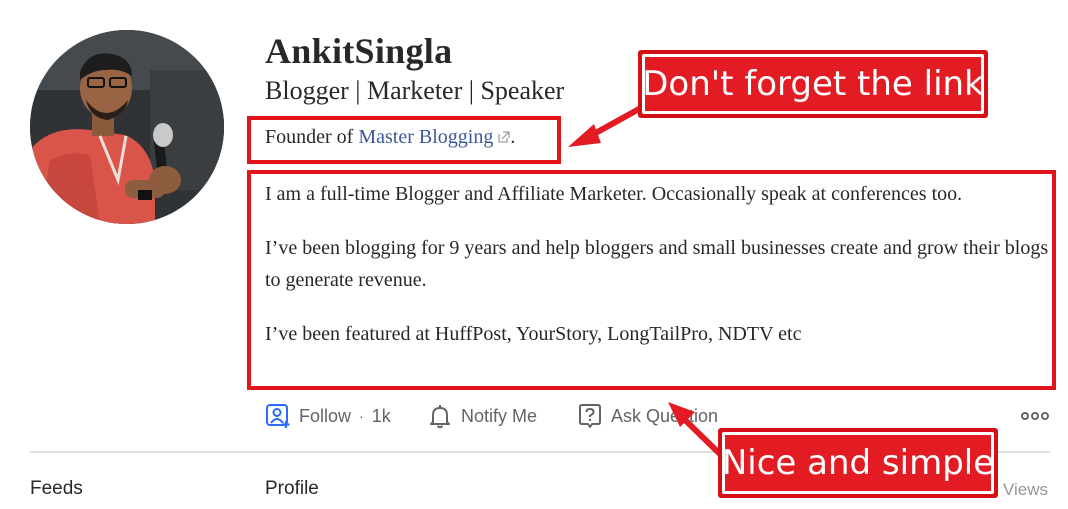  I want to click on bio-callout-text: Nice and simple, so click(858, 463).